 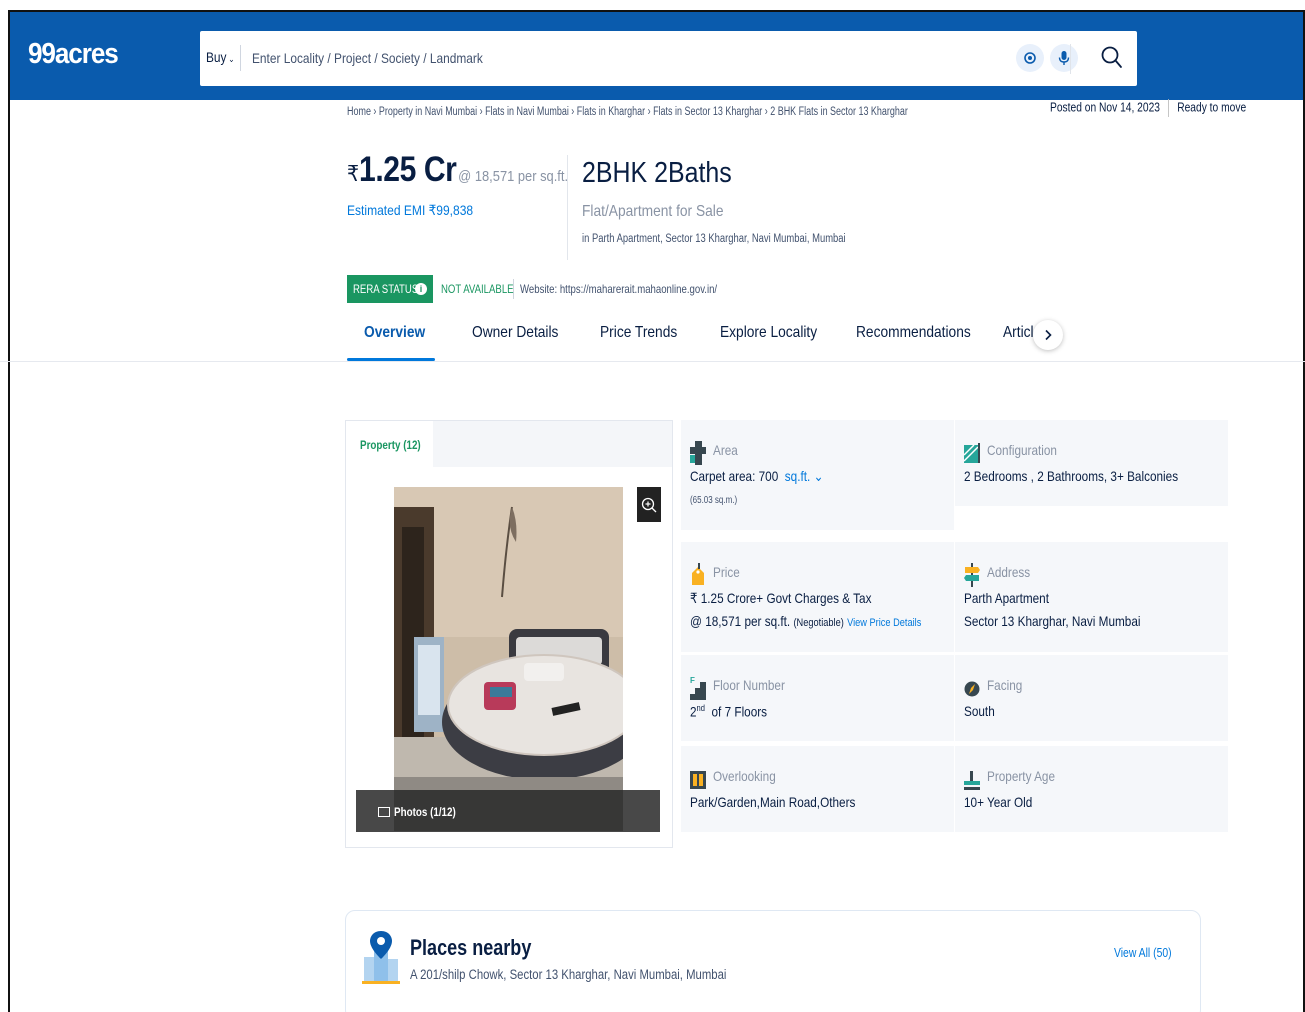 What do you see at coordinates (549, 58) in the screenshot?
I see `search-input` at bounding box center [549, 58].